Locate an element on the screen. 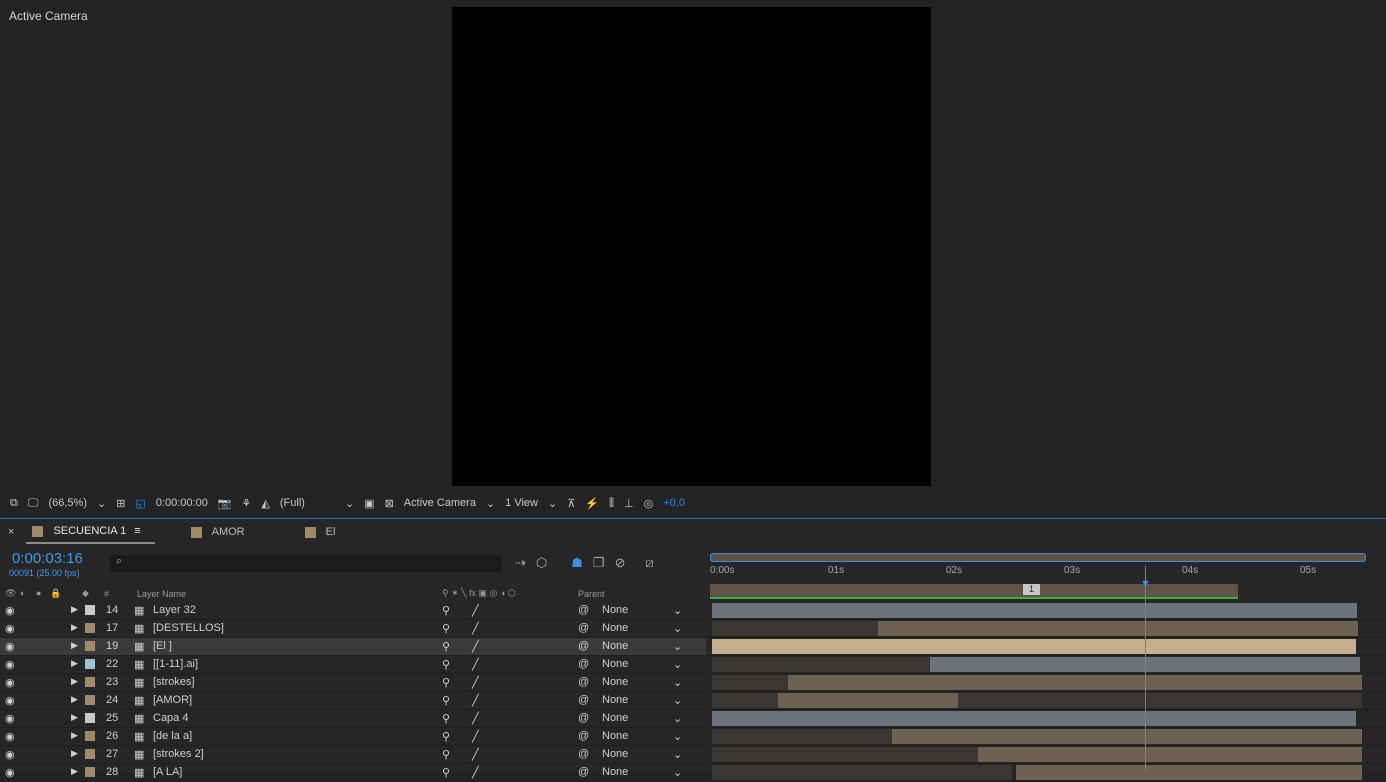 Image resolution: width=1386 pixels, height=782 pixels. fast-previews-icon: ⚡ is located at coordinates (592, 503).